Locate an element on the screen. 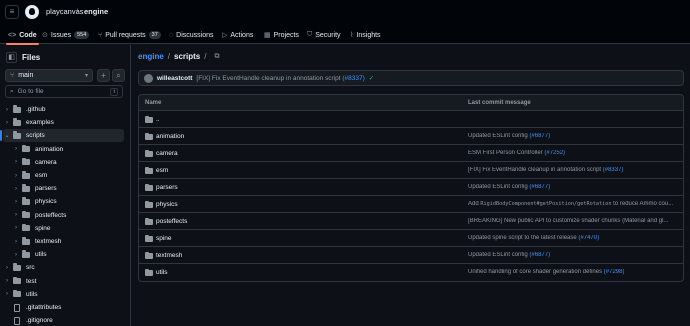 The width and height of the screenshot is (690, 326). commit-message-link: ESM First Person Controller (#7252) is located at coordinates (516, 153).